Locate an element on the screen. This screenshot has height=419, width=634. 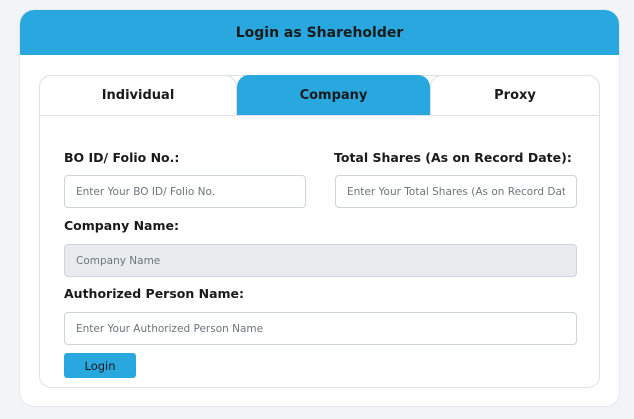
tab-individual-label: Individual is located at coordinates (138, 95).